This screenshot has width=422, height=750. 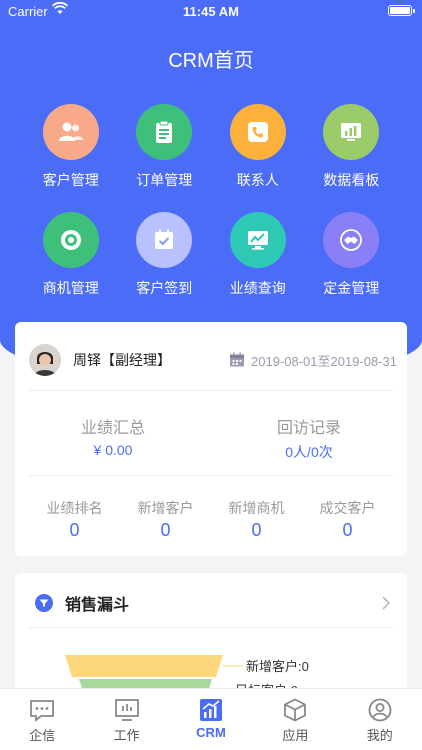 I want to click on performance-monitor-icon, so click(x=257, y=240).